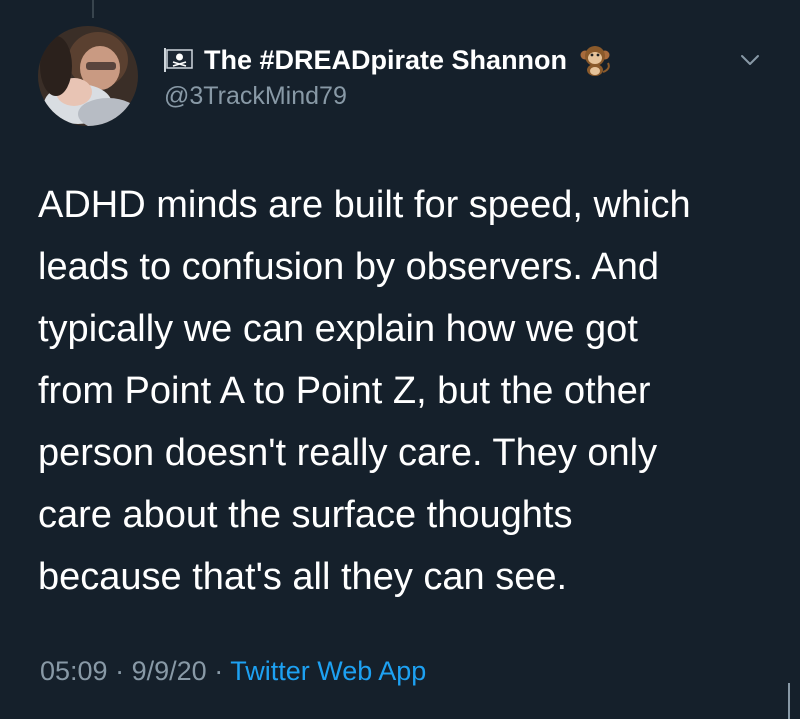  I want to click on thread-line, so click(93, 9).